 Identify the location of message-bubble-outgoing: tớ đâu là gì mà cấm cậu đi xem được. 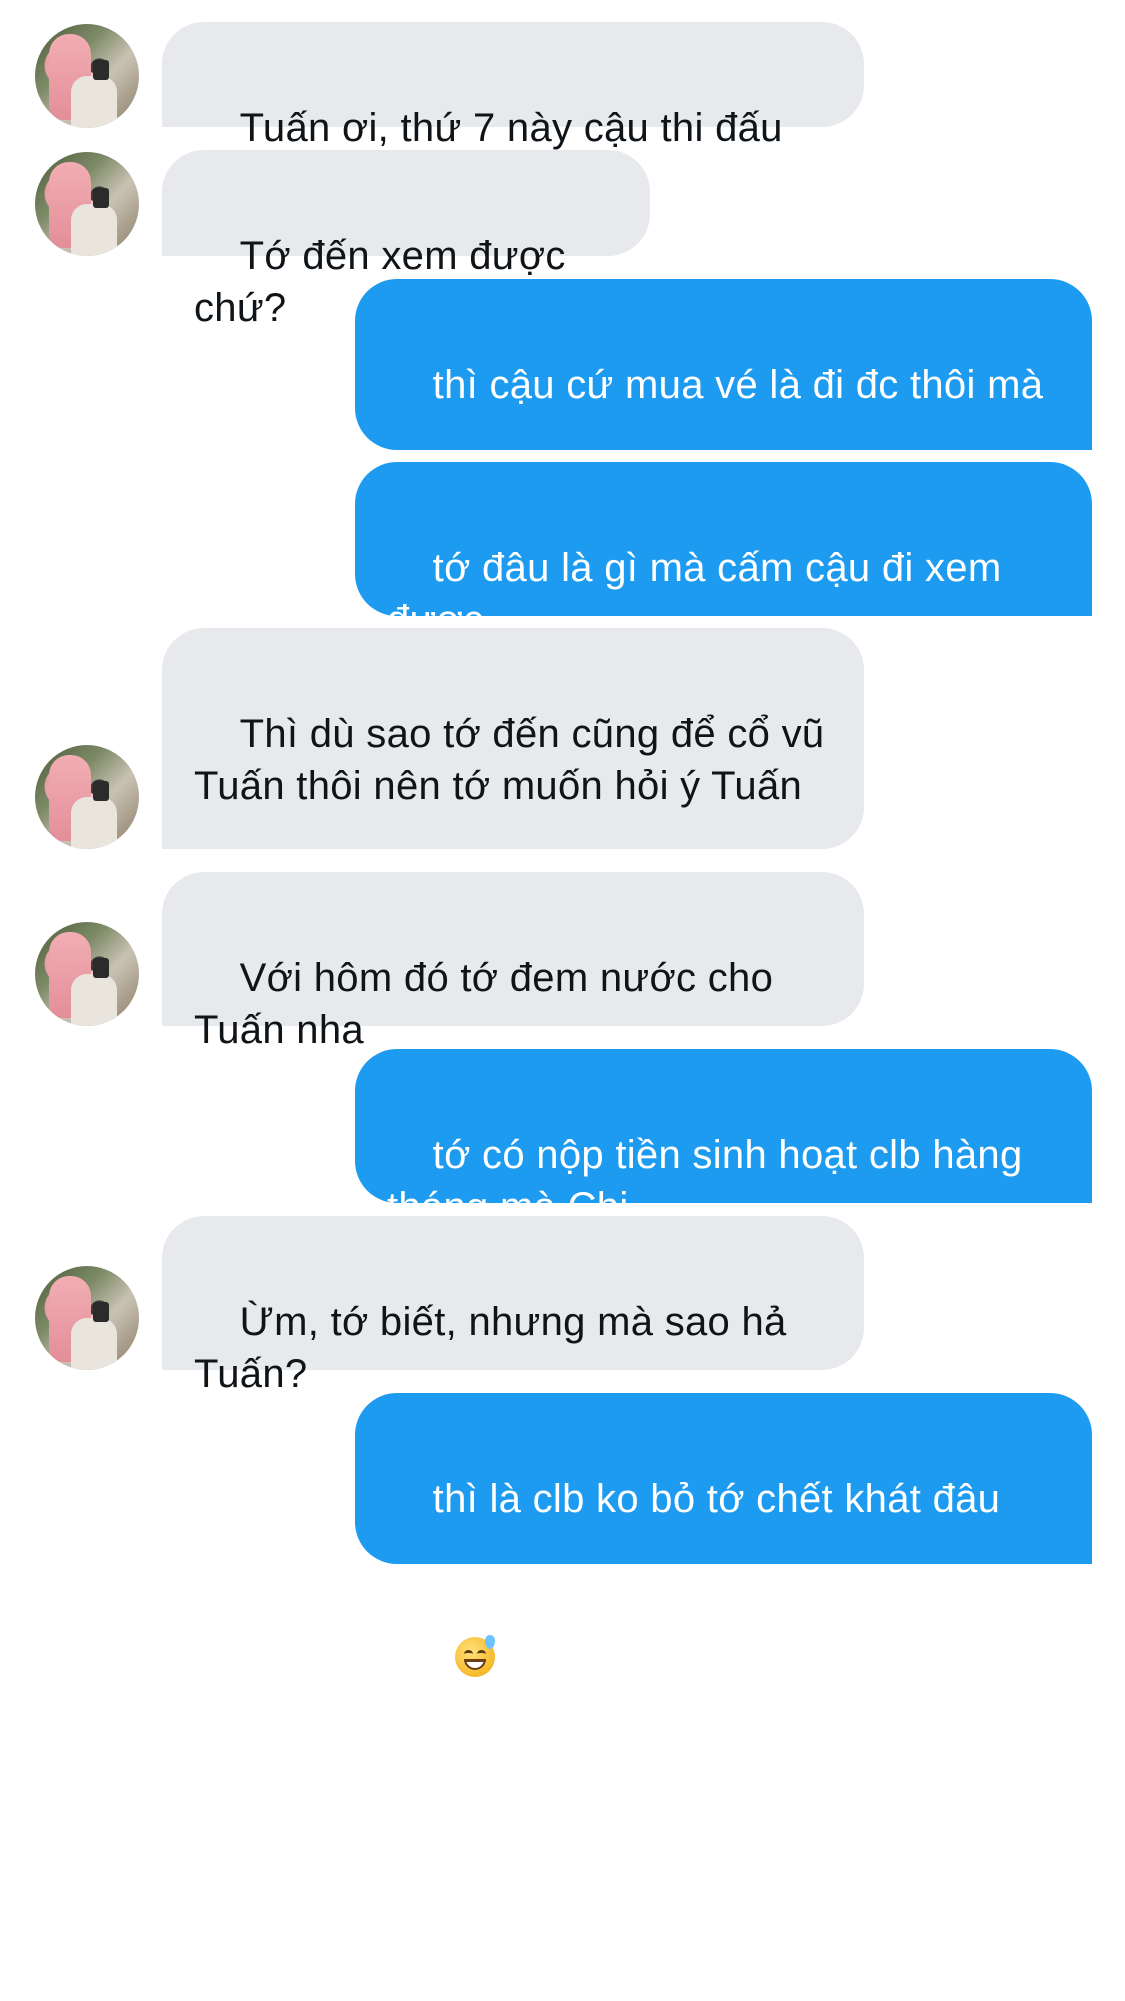
(723, 552).